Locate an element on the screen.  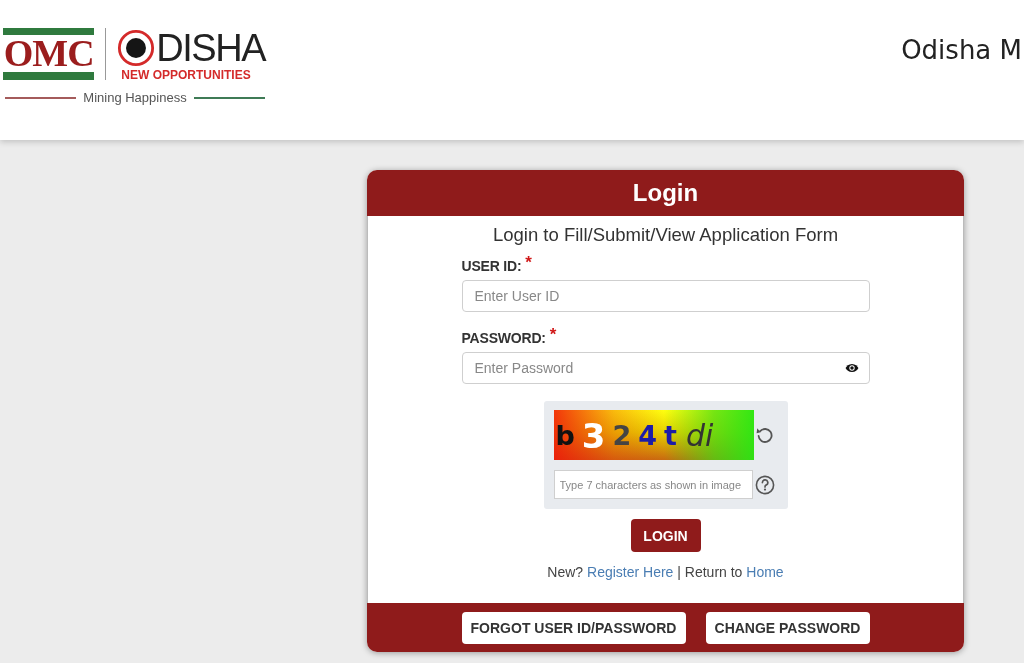
login-button: LOGIN is located at coordinates (665, 535).